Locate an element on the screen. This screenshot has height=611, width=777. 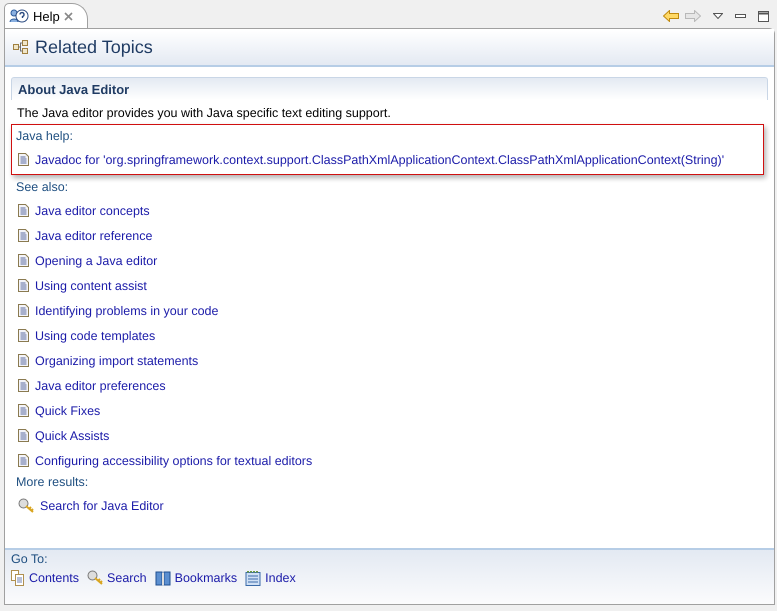
help-link: Java editor preferences is located at coordinates (100, 385).